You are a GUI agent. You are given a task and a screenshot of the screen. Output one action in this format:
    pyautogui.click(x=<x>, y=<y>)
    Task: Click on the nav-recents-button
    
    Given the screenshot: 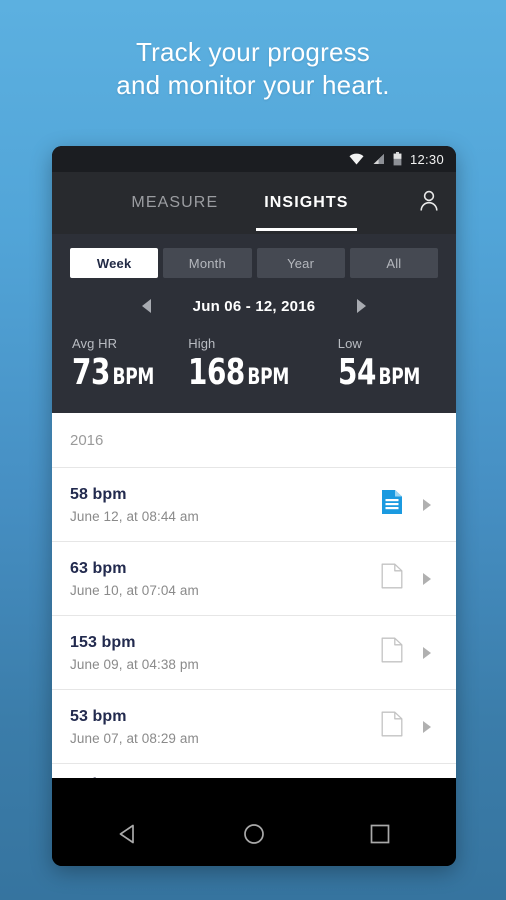 What is the action you would take?
    pyautogui.click(x=380, y=836)
    